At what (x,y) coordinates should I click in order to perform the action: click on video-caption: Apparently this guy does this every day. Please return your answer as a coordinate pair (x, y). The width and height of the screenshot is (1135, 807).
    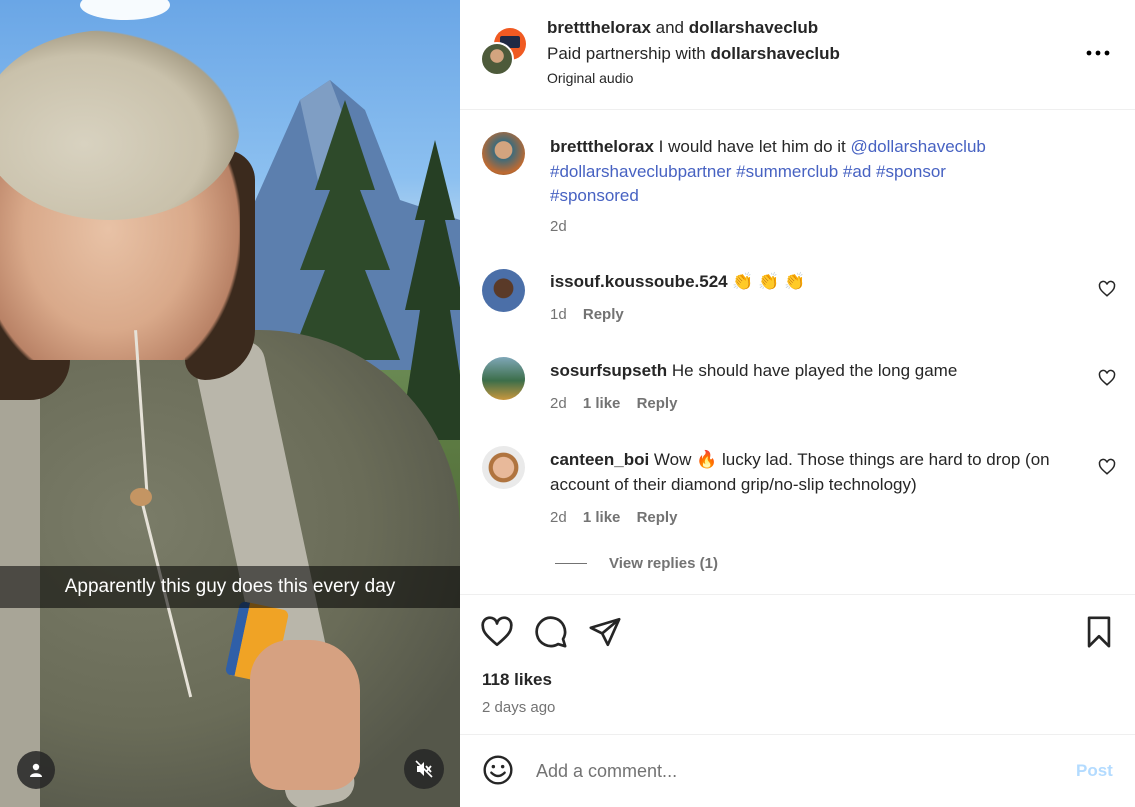
    Looking at the image, I should click on (230, 587).